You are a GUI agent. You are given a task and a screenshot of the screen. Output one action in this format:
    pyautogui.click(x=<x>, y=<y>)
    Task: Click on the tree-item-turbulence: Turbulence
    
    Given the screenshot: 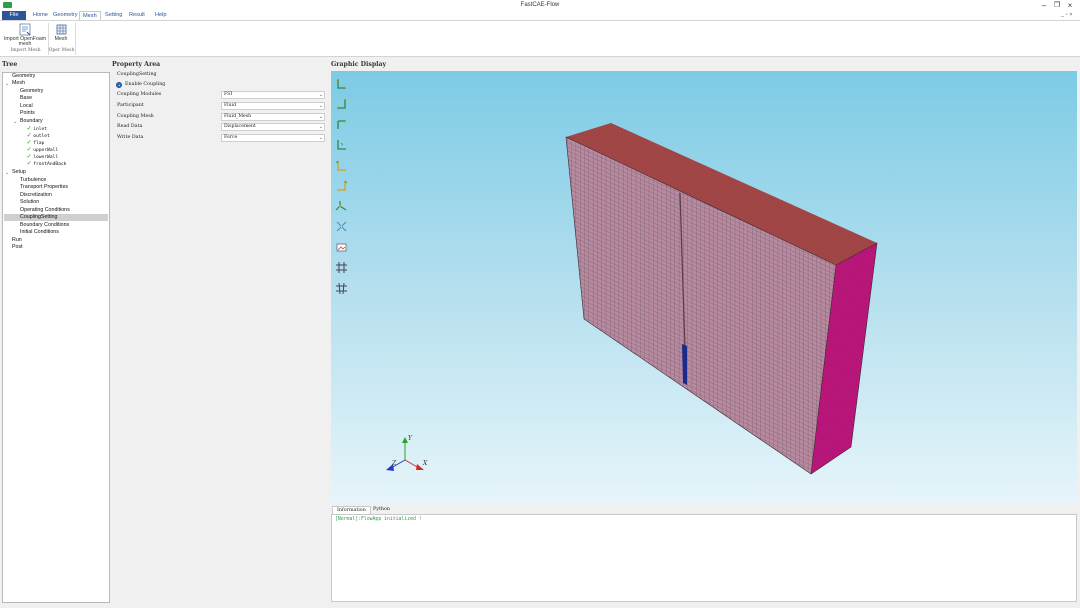 What is the action you would take?
    pyautogui.click(x=33, y=180)
    